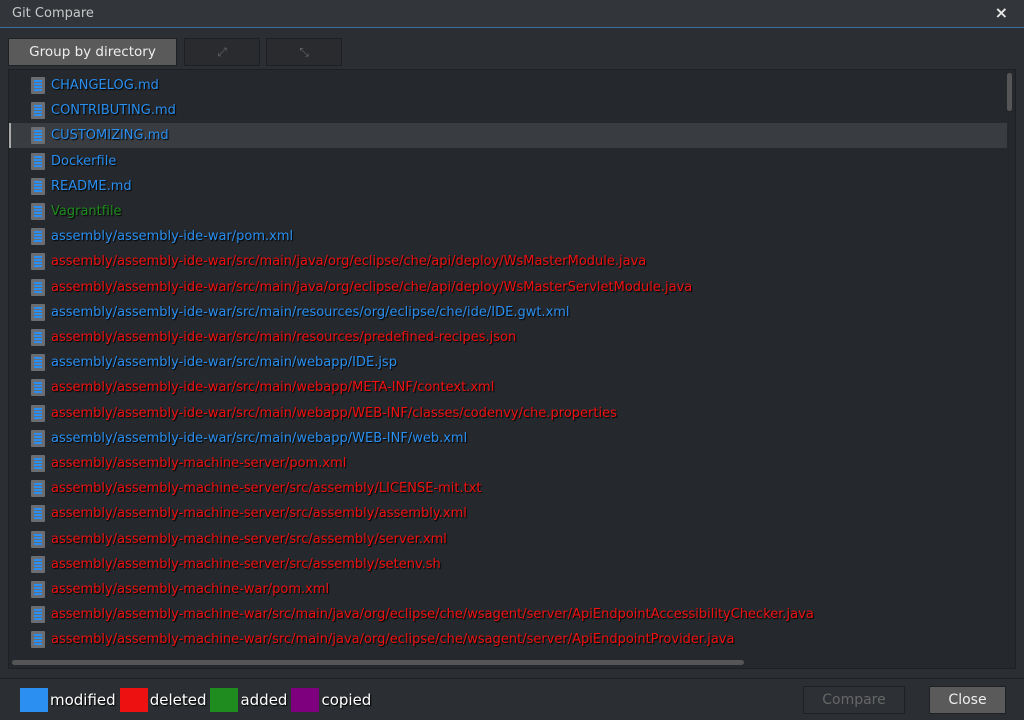 The height and width of the screenshot is (720, 1024). I want to click on file-row: Vagrantfile, so click(508, 211).